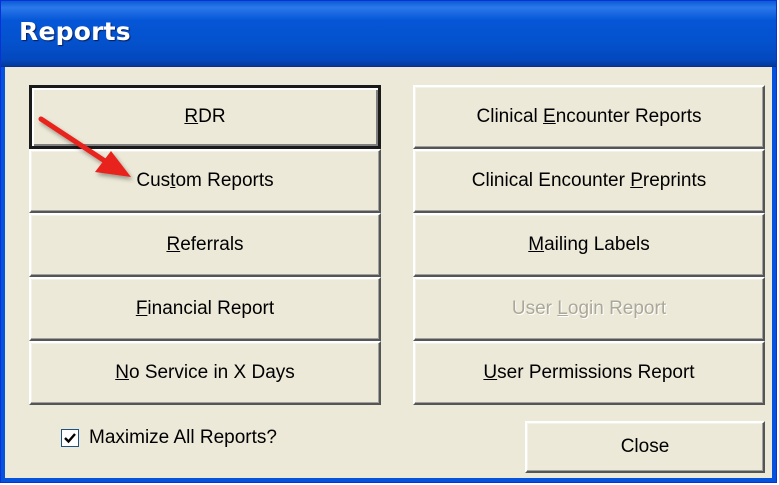 The width and height of the screenshot is (779, 485). I want to click on clinical-encounter-preprints-button: Clinical Encounter Preprints, so click(589, 181).